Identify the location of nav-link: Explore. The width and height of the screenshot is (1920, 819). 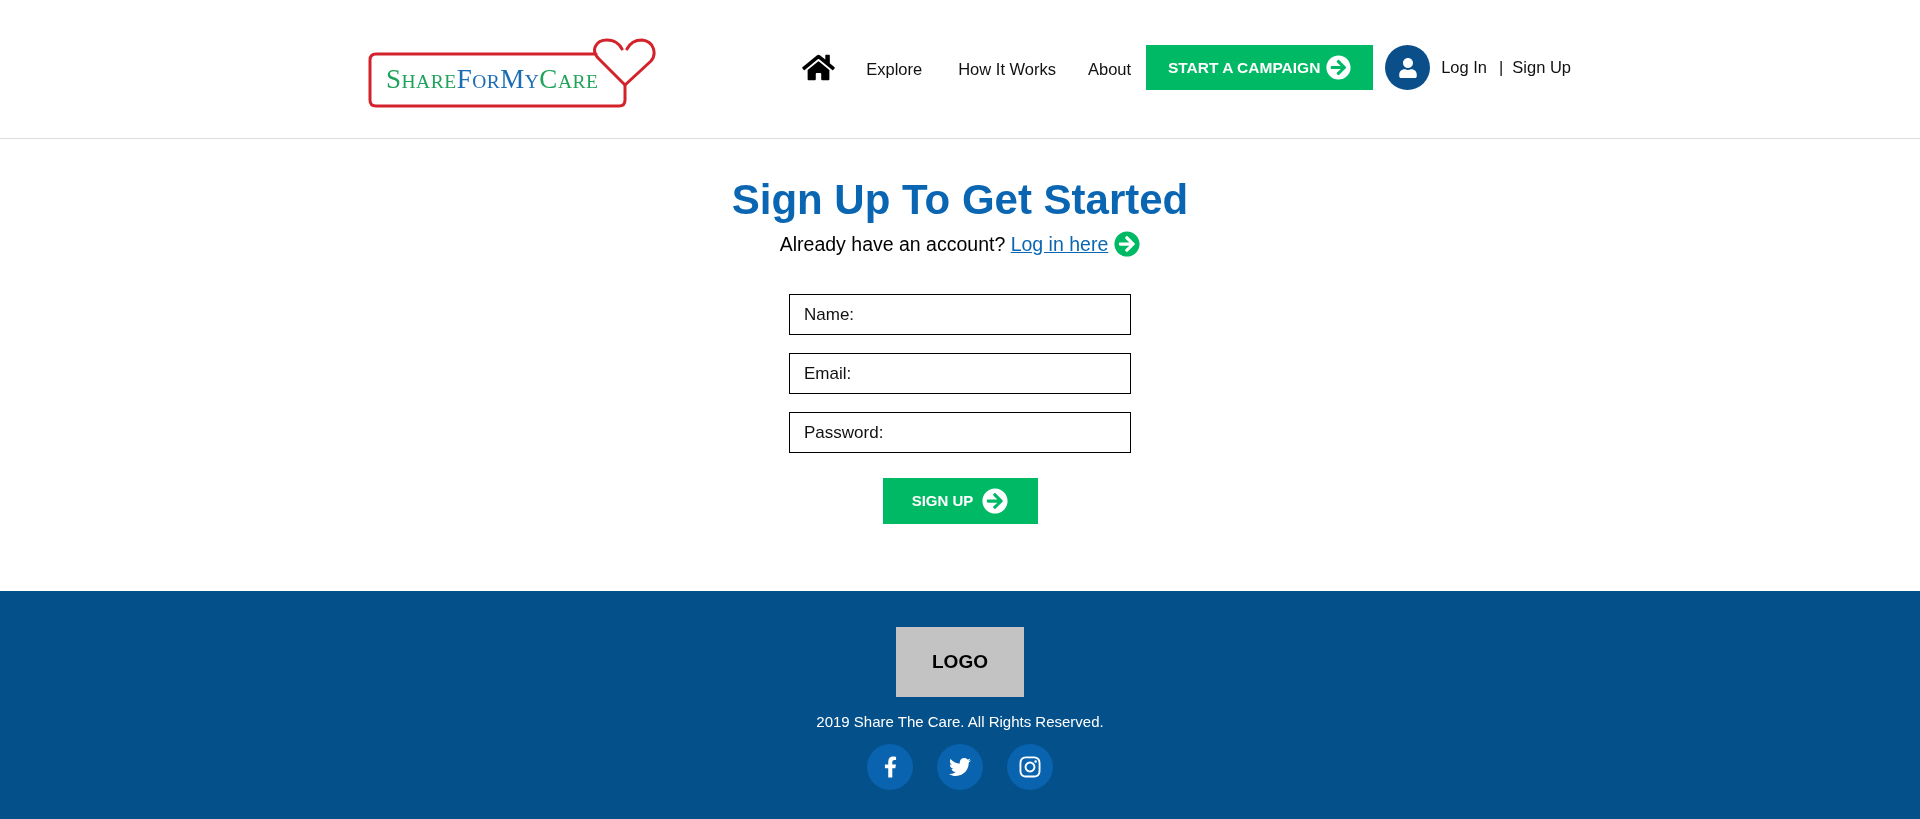
(894, 69).